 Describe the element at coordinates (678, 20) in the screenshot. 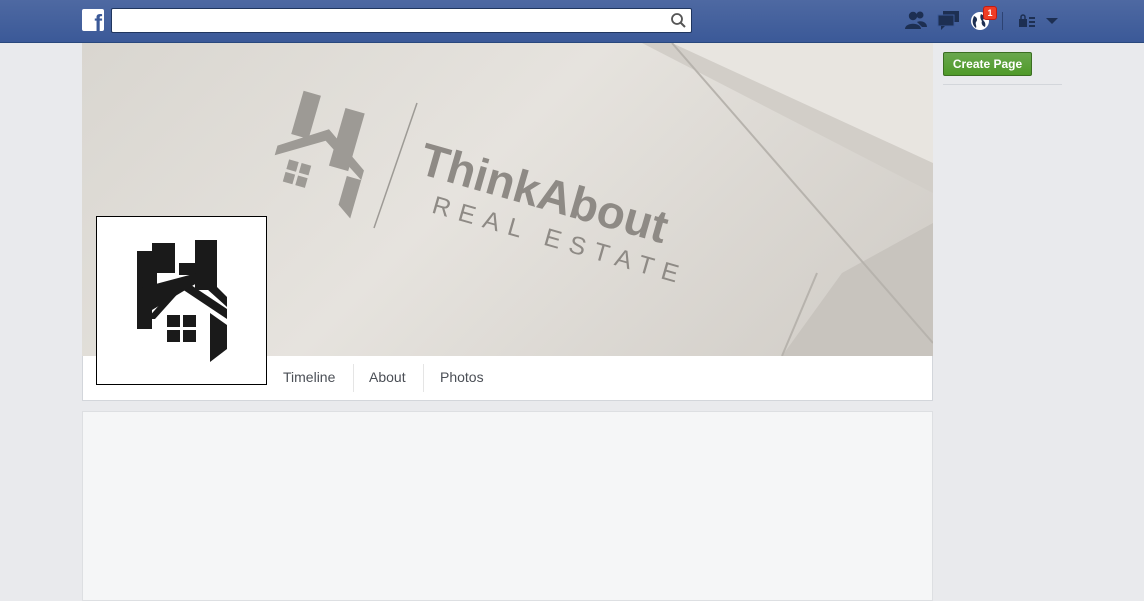

I see `search-icon` at that location.